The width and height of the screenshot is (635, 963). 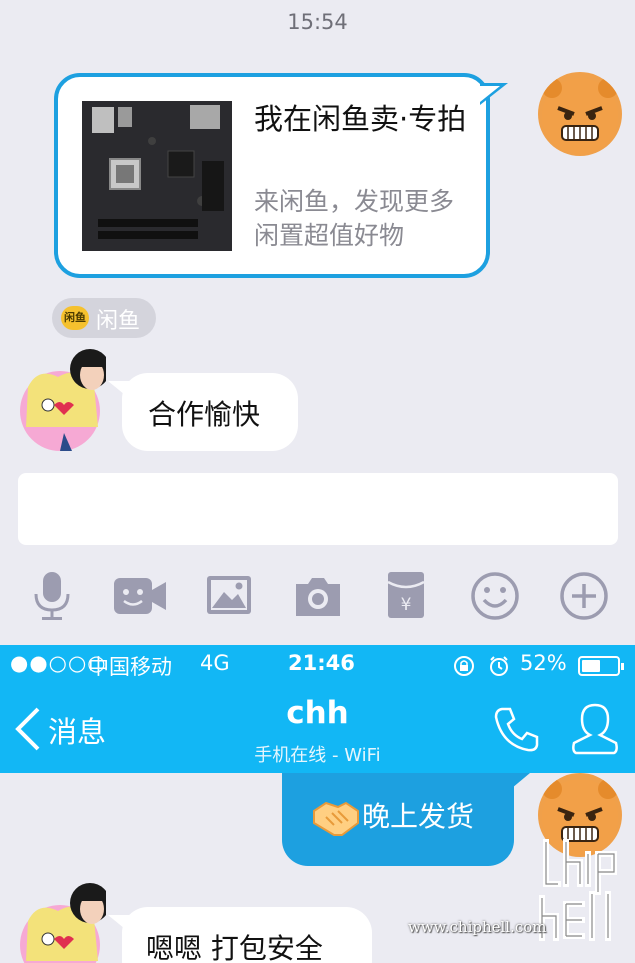 I want to click on chat-header: 消息 chh 手机在线 - WiFi, so click(x=317, y=729).